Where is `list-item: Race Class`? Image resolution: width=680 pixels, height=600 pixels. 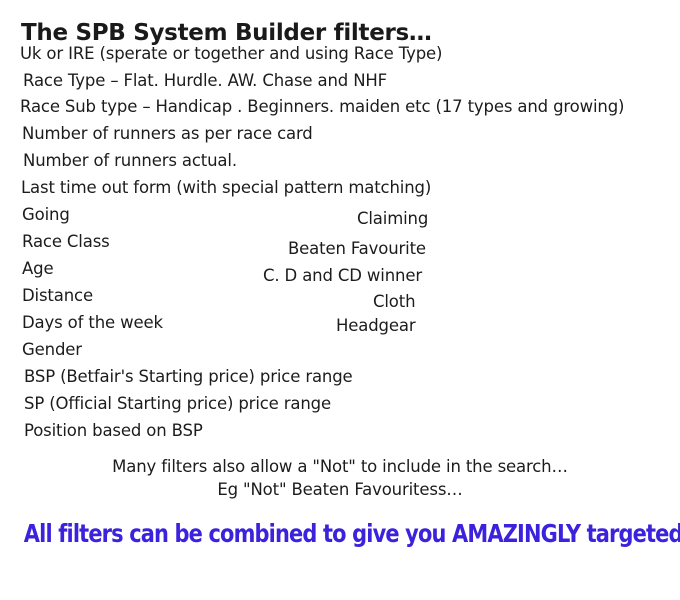
list-item: Race Class is located at coordinates (66, 241).